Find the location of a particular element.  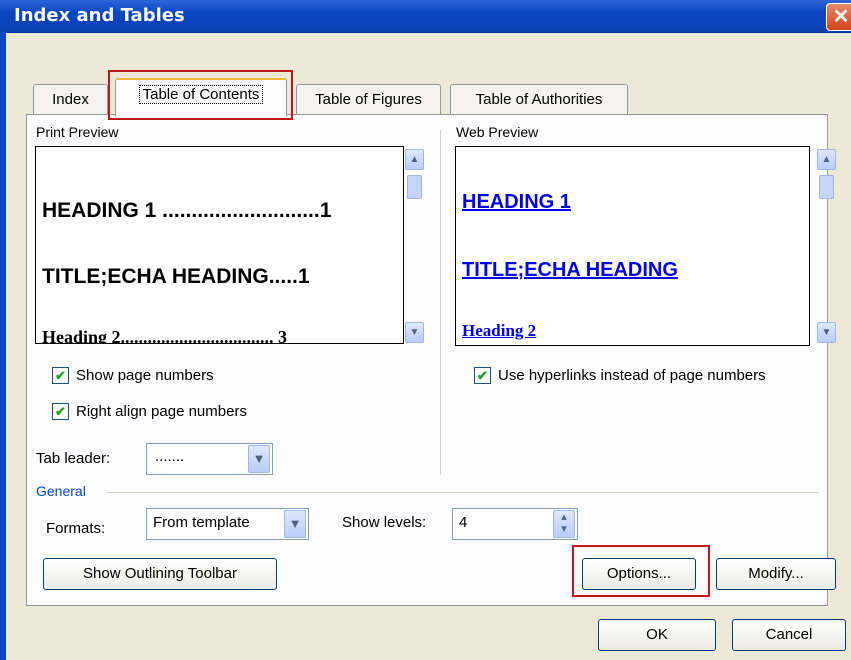

spin-updown-icon: ▴ ▾ is located at coordinates (564, 524).